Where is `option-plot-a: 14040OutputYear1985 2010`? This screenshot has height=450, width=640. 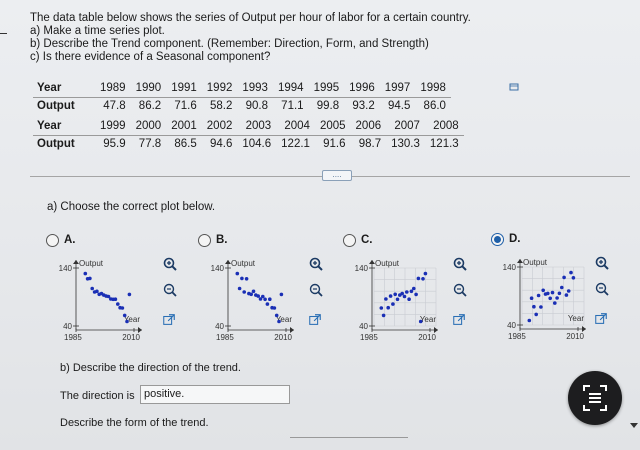 option-plot-a: 14040OutputYear1985 2010 is located at coordinates (106, 297).